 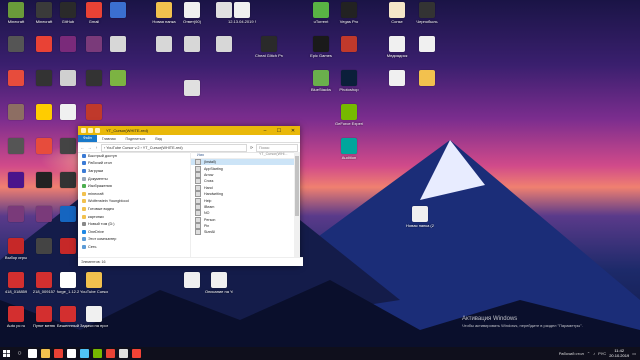 I want to click on tab-share: Поделиться, so click(x=136, y=139).